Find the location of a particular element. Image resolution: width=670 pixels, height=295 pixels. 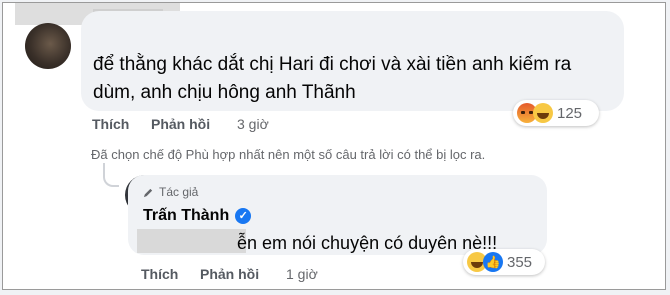

author-badge-label: Tác giả is located at coordinates (179, 192).